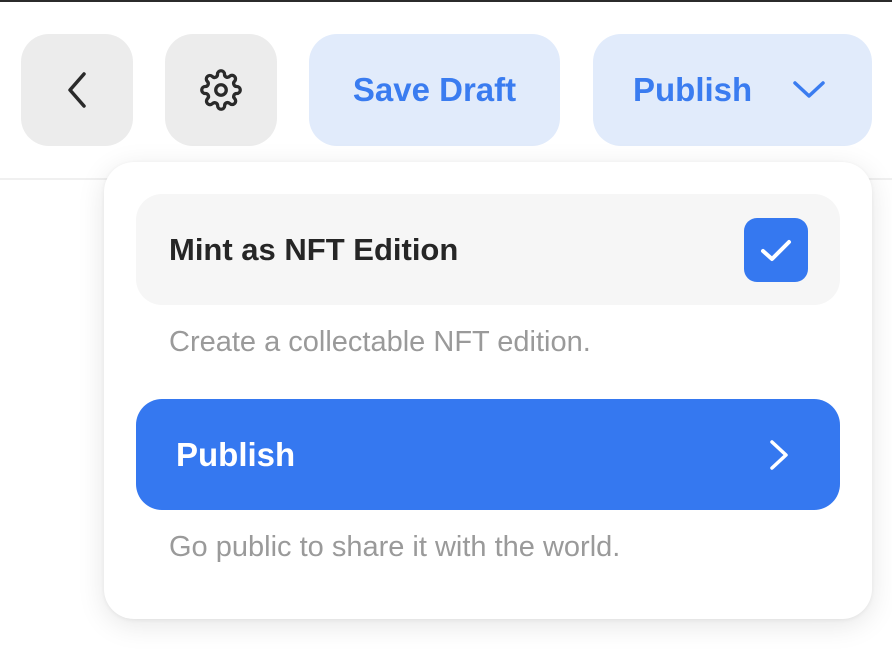  I want to click on checkmark-icon, so click(776, 250).